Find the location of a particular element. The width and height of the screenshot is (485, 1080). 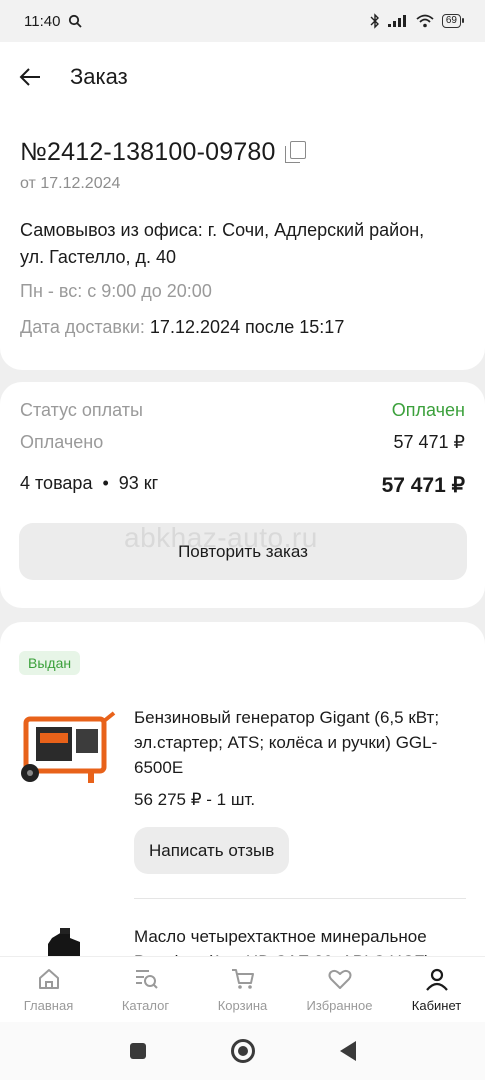

back-system-icon is located at coordinates (347, 1051).